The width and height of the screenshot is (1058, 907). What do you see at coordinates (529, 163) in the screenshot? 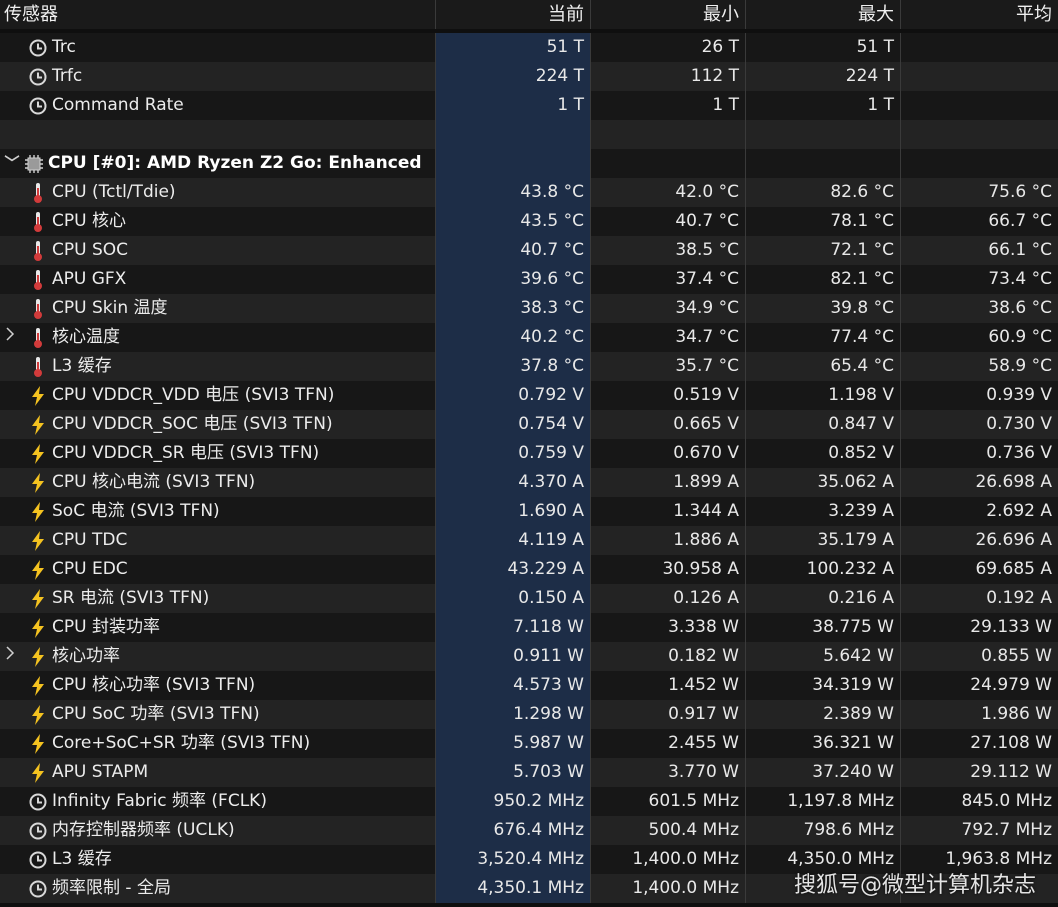
I see `group-row: ﹀ CPU [#0]: AMD Ryzen Z2 Go: Enhanced` at bounding box center [529, 163].